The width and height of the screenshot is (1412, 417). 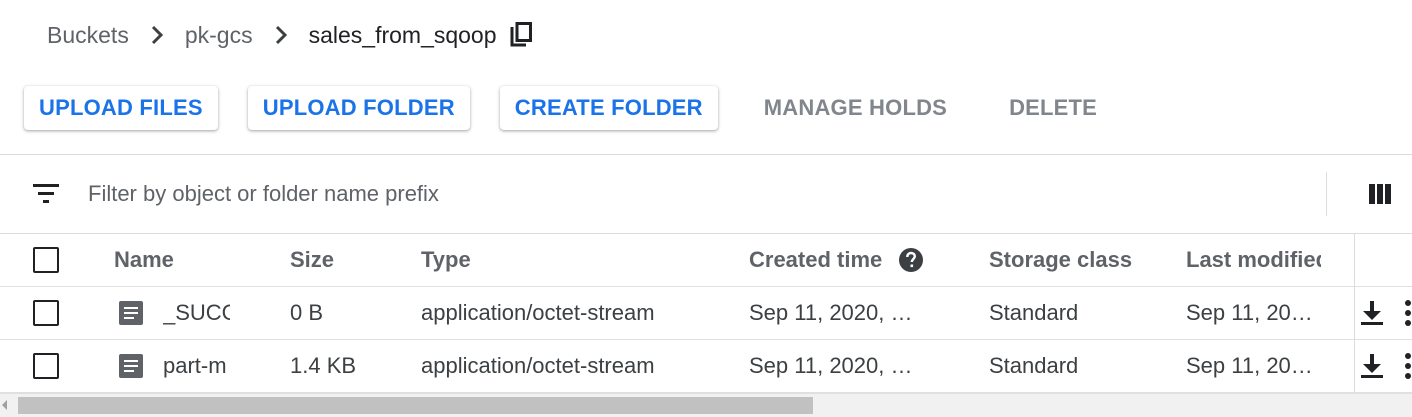 What do you see at coordinates (1380, 194) in the screenshot?
I see `view-columns-icon` at bounding box center [1380, 194].